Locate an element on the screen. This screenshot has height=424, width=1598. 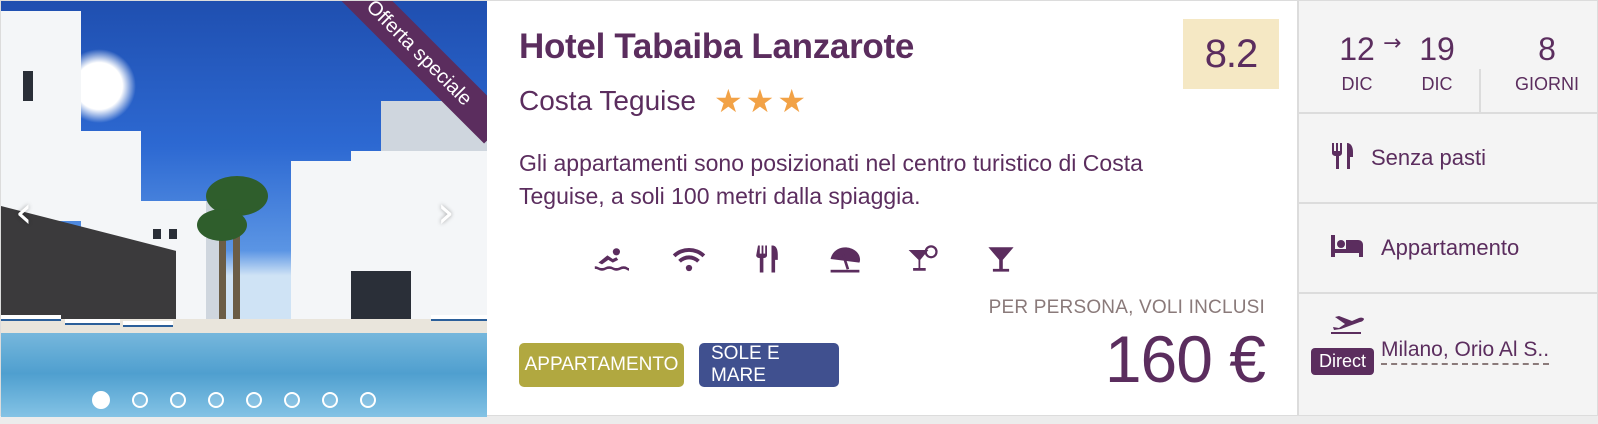
departure-day: 12 is located at coordinates (1357, 49).